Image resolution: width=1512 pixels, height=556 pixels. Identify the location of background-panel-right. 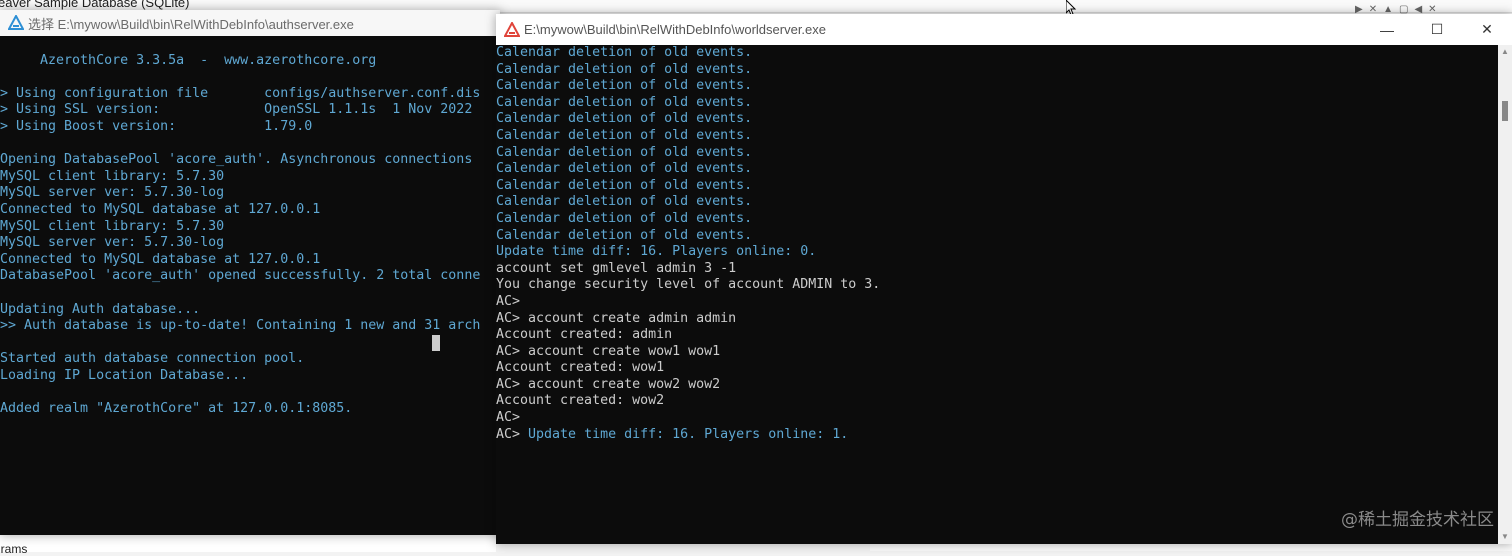
(1191, 547).